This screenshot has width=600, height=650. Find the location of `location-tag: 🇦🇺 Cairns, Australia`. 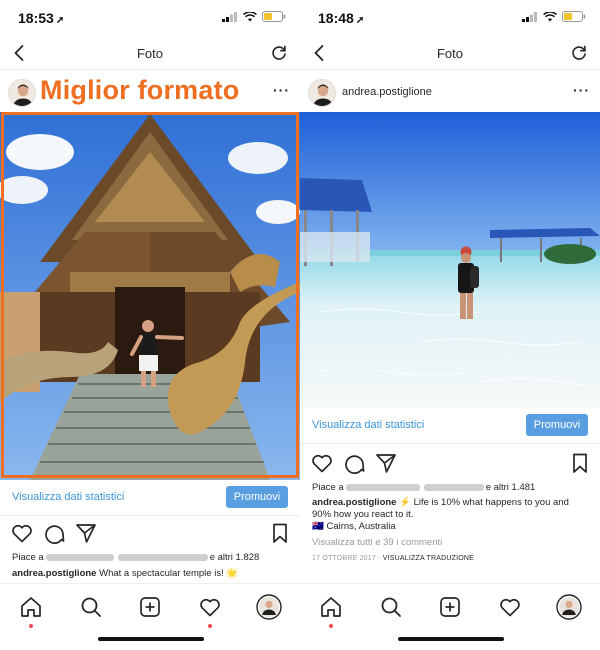

location-tag: 🇦🇺 Cairns, Australia is located at coordinates (354, 527).